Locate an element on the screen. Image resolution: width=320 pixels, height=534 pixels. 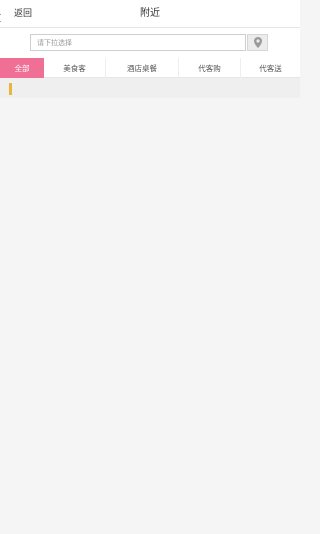
location-button is located at coordinates (257, 42).